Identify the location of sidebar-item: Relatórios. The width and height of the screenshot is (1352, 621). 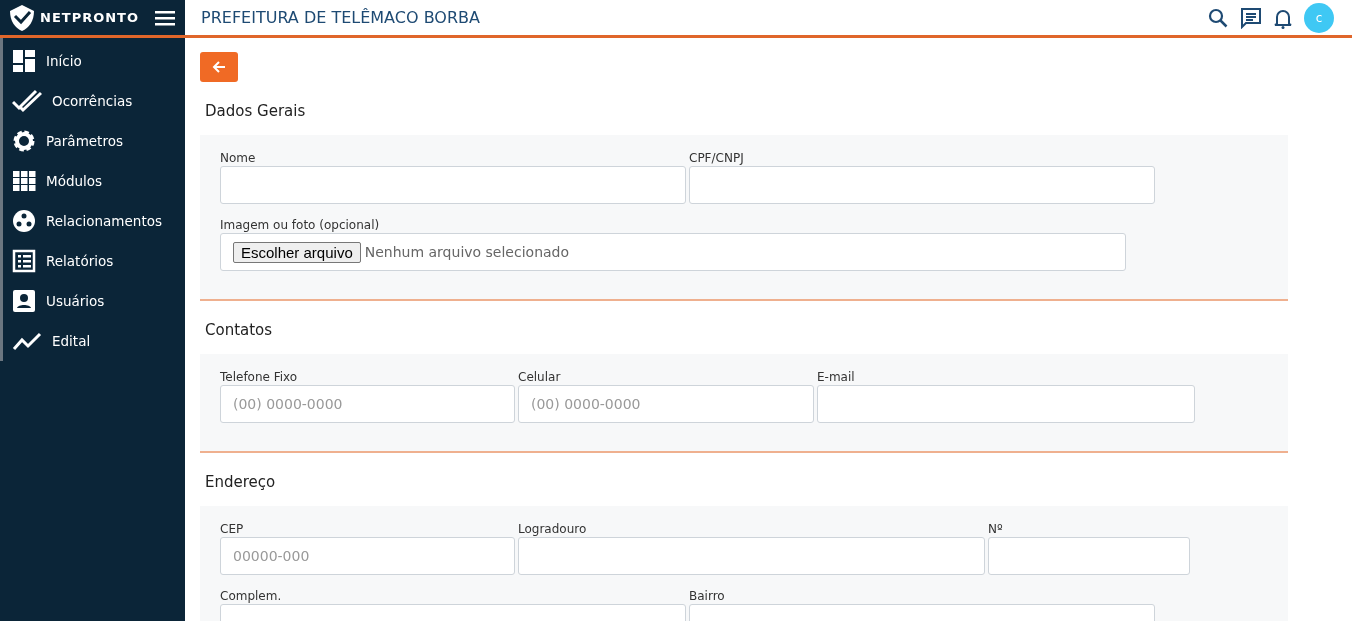
(94, 261).